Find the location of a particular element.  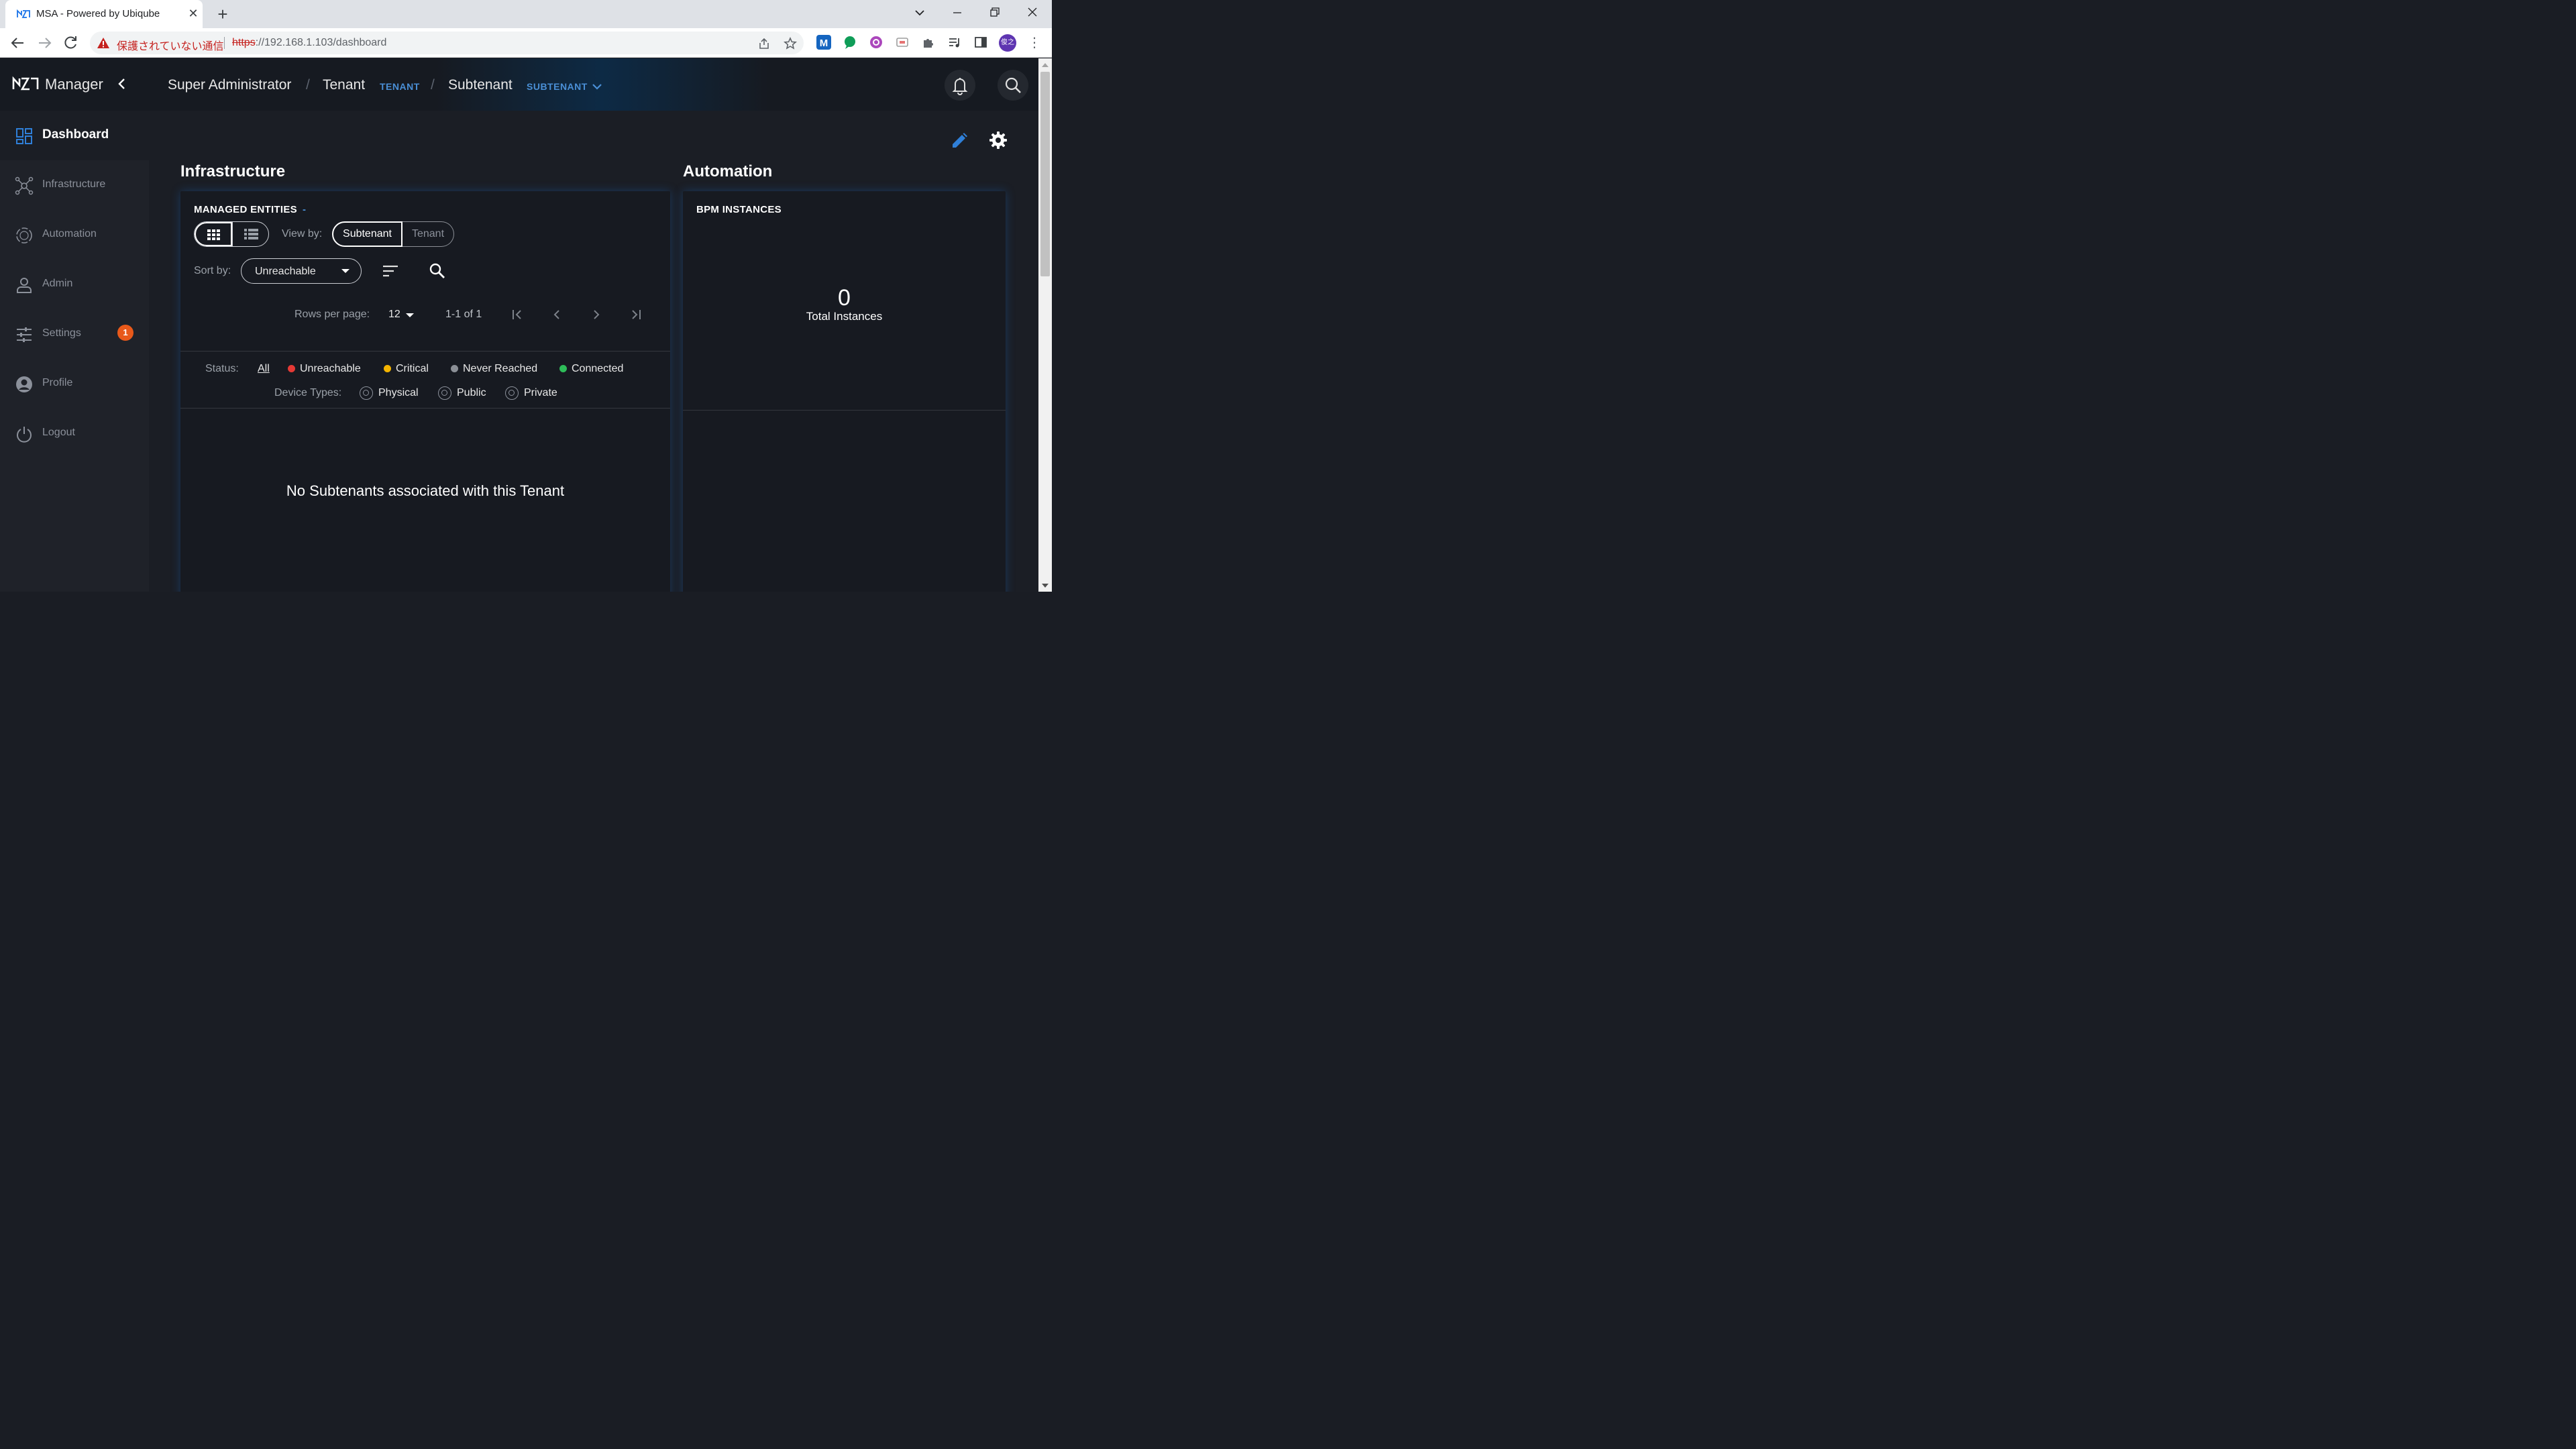

view-by-label: View by: is located at coordinates (302, 233).